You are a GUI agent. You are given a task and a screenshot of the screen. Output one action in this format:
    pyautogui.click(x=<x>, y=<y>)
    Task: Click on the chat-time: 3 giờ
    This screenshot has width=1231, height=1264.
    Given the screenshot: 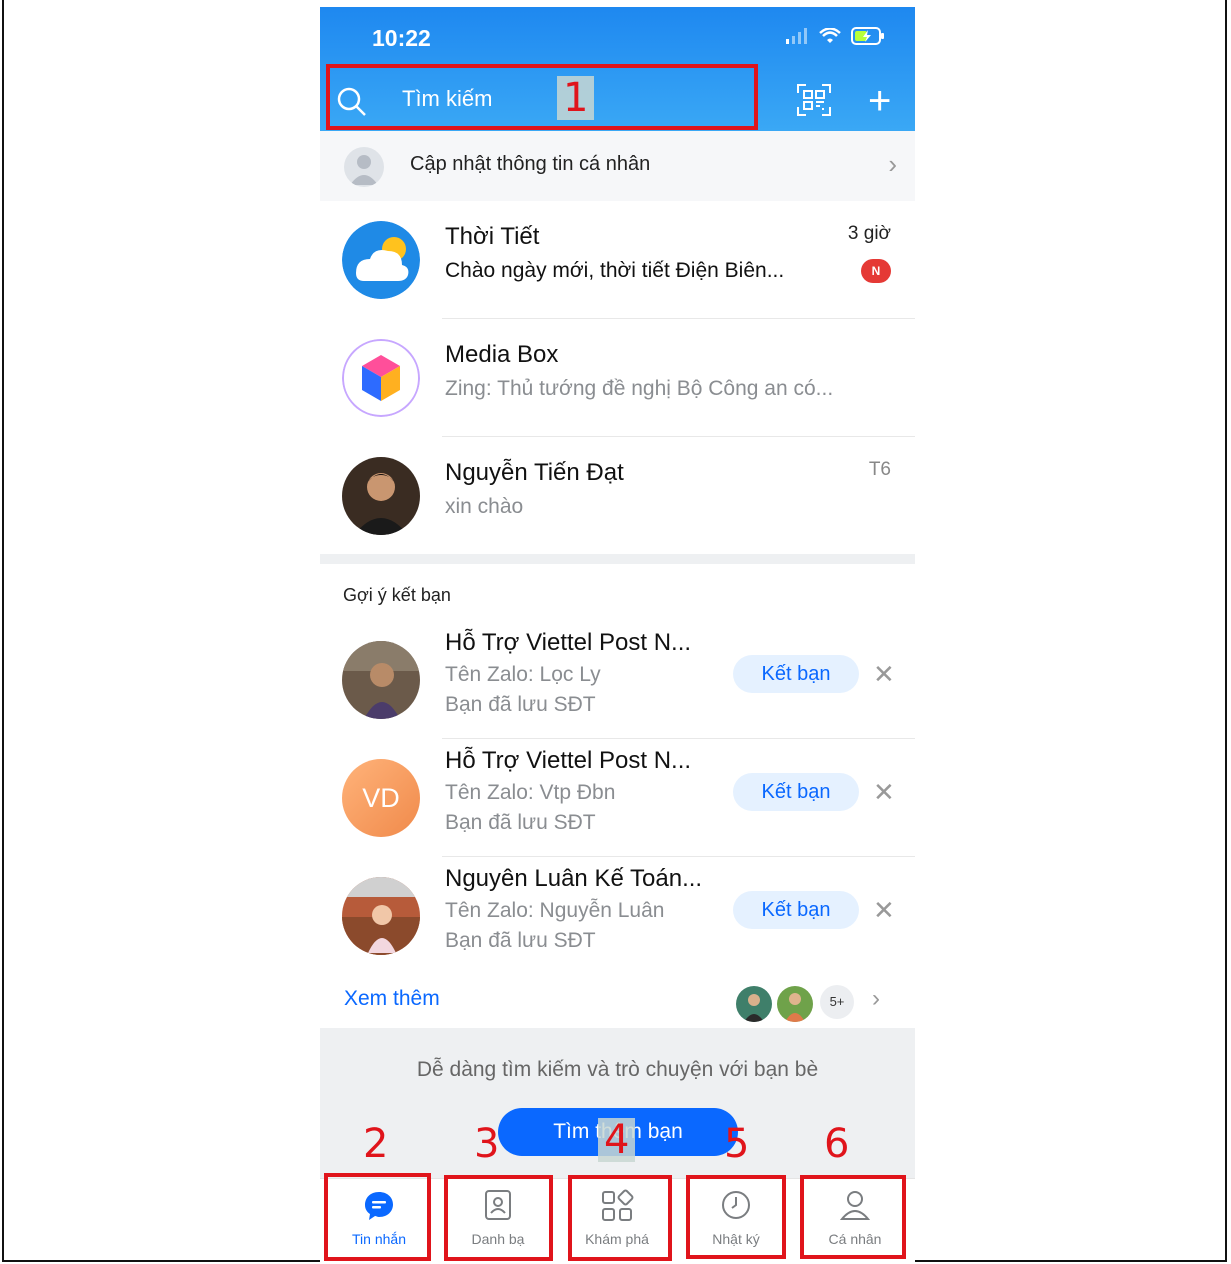 What is the action you would take?
    pyautogui.click(x=869, y=233)
    